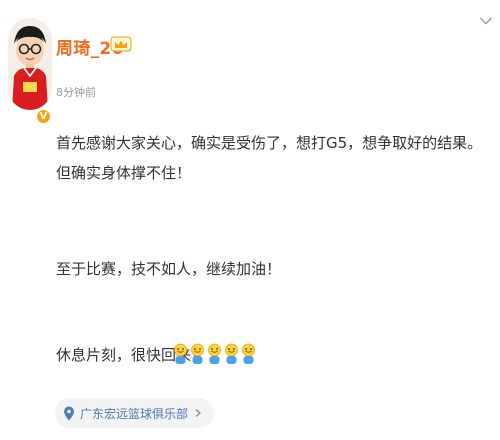  Describe the element at coordinates (30, 68) in the screenshot. I see `cartoon-avatar-icon` at that location.